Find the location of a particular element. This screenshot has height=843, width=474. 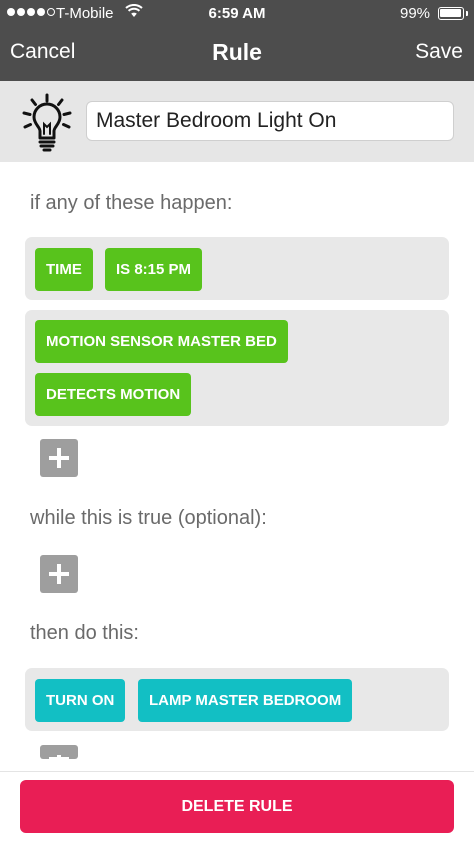

page-title: Rule is located at coordinates (237, 52).